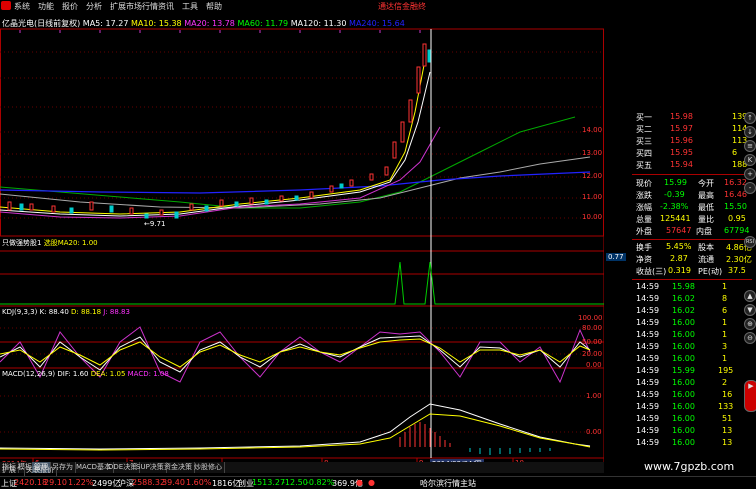  What do you see at coordinates (116, 312) in the screenshot?
I see `kdj-j: J: 88.83` at bounding box center [116, 312].